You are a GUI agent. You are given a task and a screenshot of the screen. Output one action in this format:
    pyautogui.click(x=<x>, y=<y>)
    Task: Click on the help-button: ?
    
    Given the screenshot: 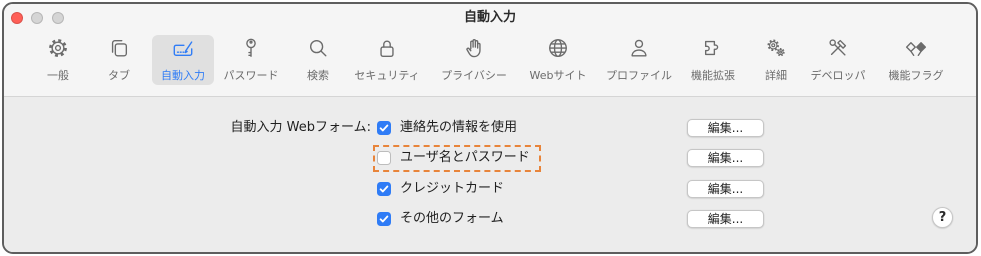 What is the action you would take?
    pyautogui.click(x=942, y=217)
    